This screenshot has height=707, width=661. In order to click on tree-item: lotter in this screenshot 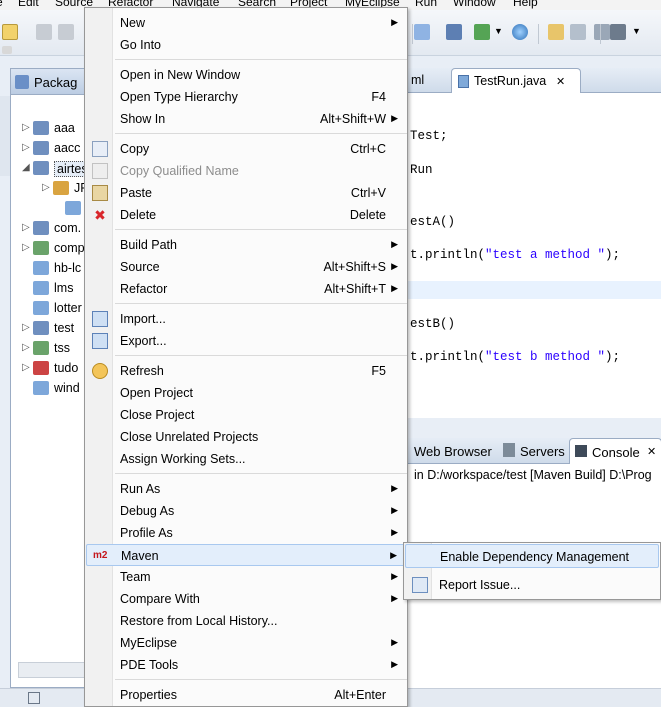, I will do `click(51, 308)`.